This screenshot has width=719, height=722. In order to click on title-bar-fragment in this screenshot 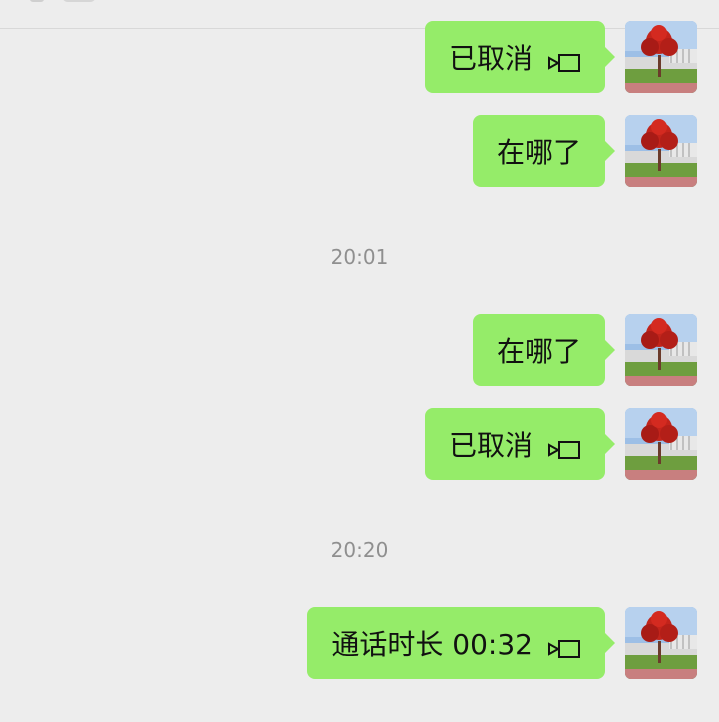, I will do `click(79, 1)`.